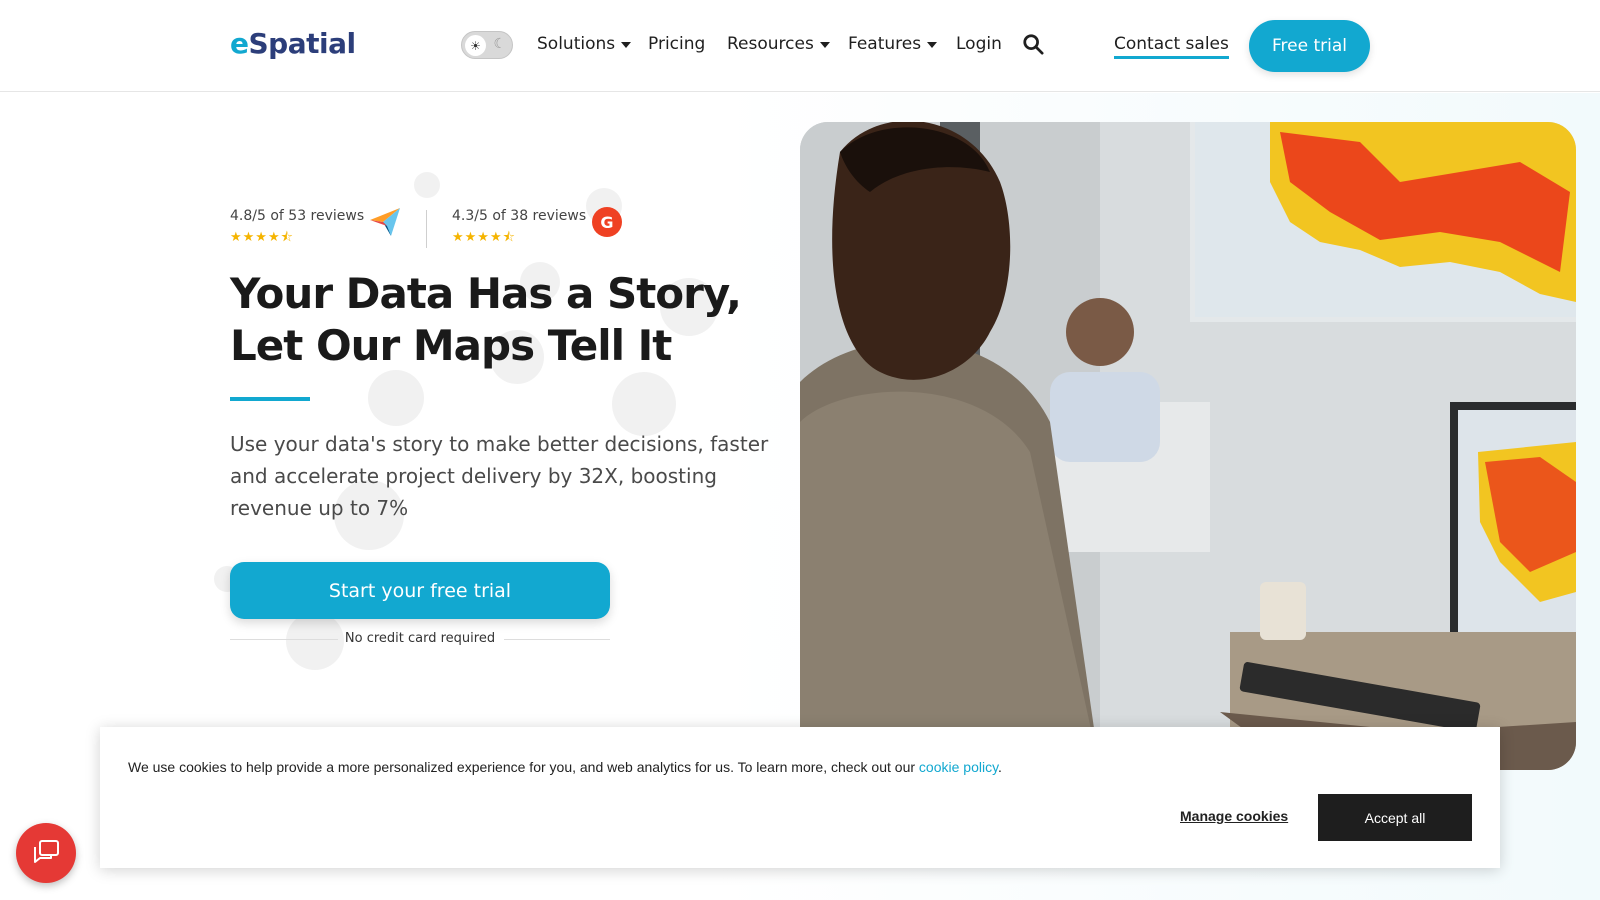 This screenshot has width=1600, height=900. Describe the element at coordinates (519, 229) in the screenshot. I see `g2-review: 4.3/5 of 38 reviews ★★★★⯪` at that location.